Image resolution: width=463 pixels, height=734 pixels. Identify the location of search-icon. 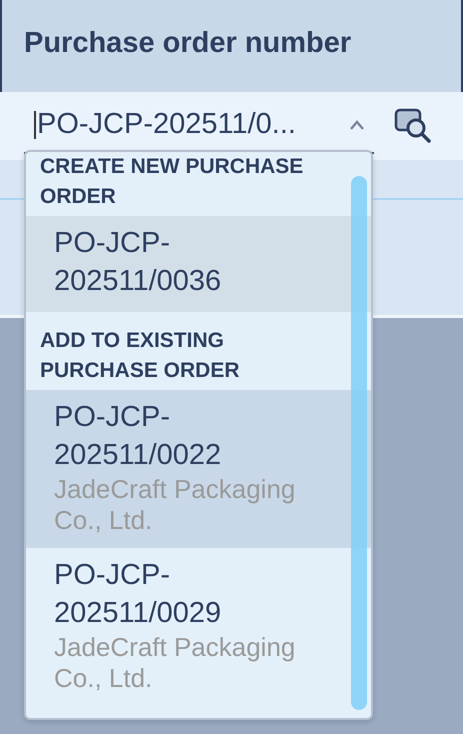
(413, 126).